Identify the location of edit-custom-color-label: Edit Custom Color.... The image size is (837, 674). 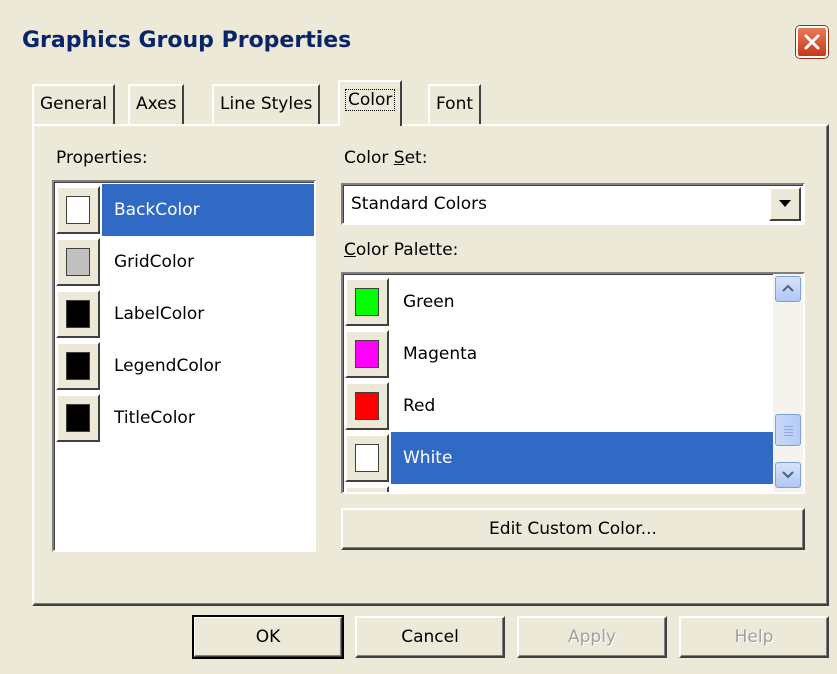
(573, 529).